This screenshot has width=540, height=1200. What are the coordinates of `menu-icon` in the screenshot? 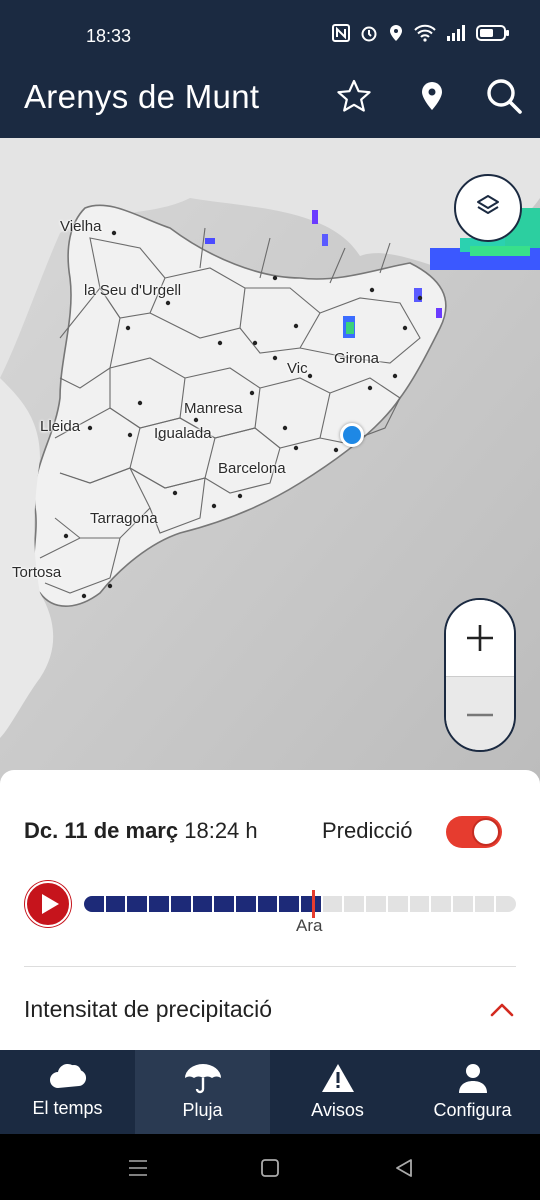 It's located at (138, 1168).